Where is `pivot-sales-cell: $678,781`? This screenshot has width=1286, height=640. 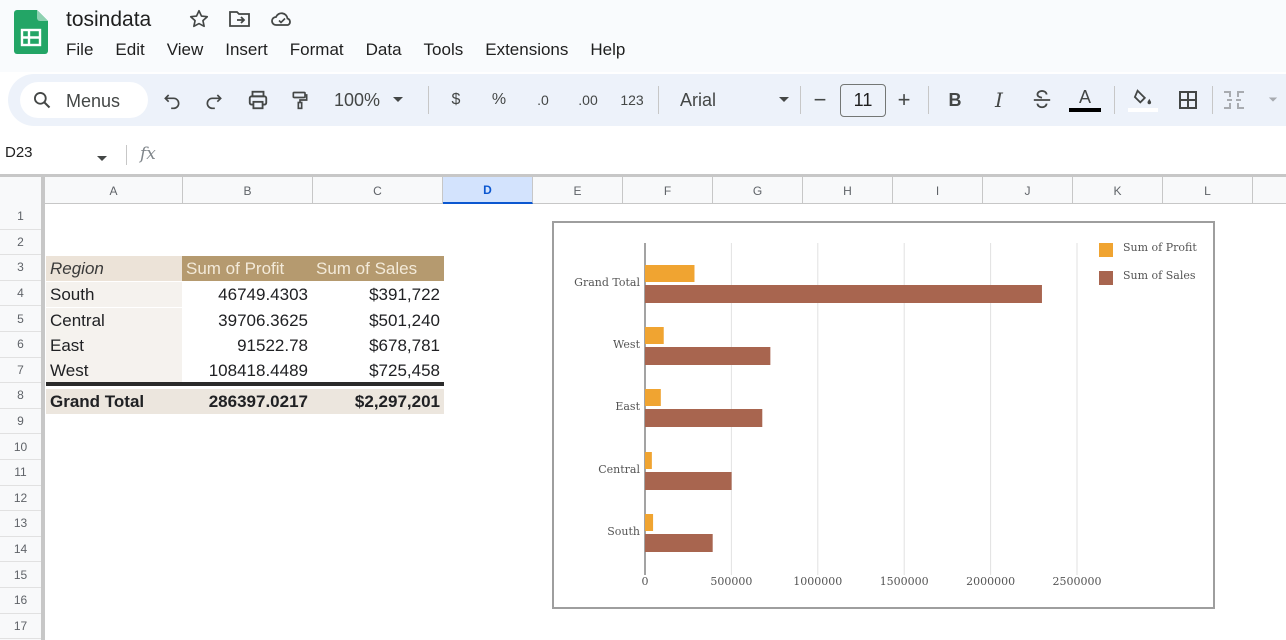 pivot-sales-cell: $678,781 is located at coordinates (378, 345).